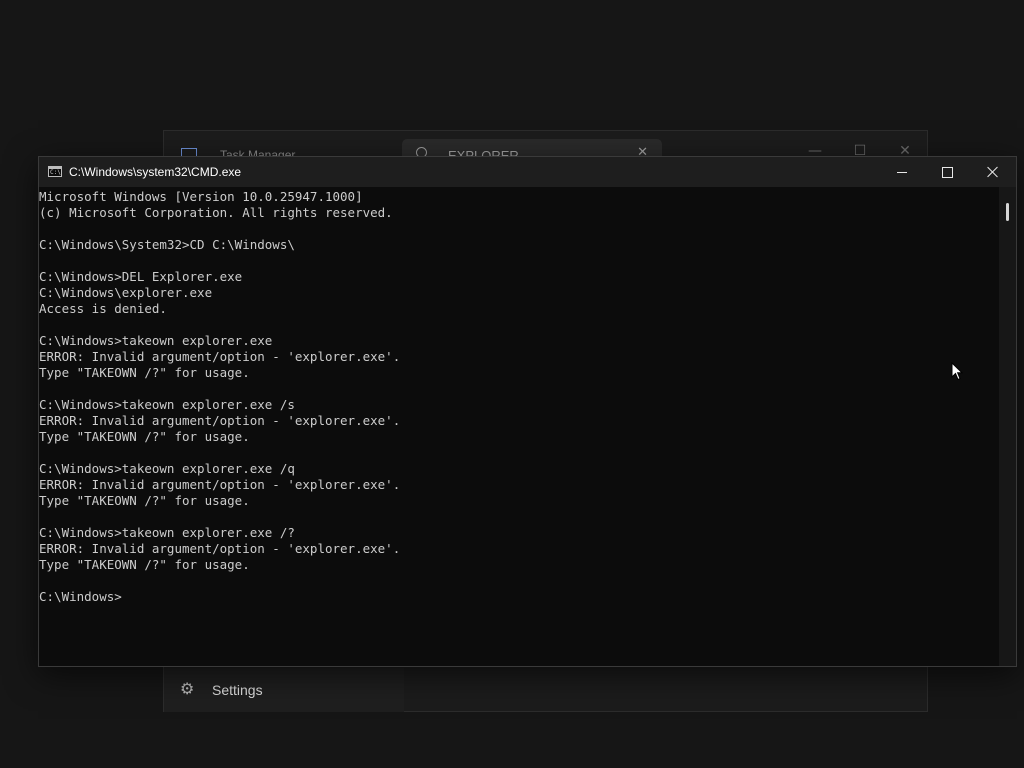 This screenshot has width=1024, height=768. Describe the element at coordinates (284, 690) in the screenshot. I see `task-manager-settings-item: ⚙ Settings` at that location.